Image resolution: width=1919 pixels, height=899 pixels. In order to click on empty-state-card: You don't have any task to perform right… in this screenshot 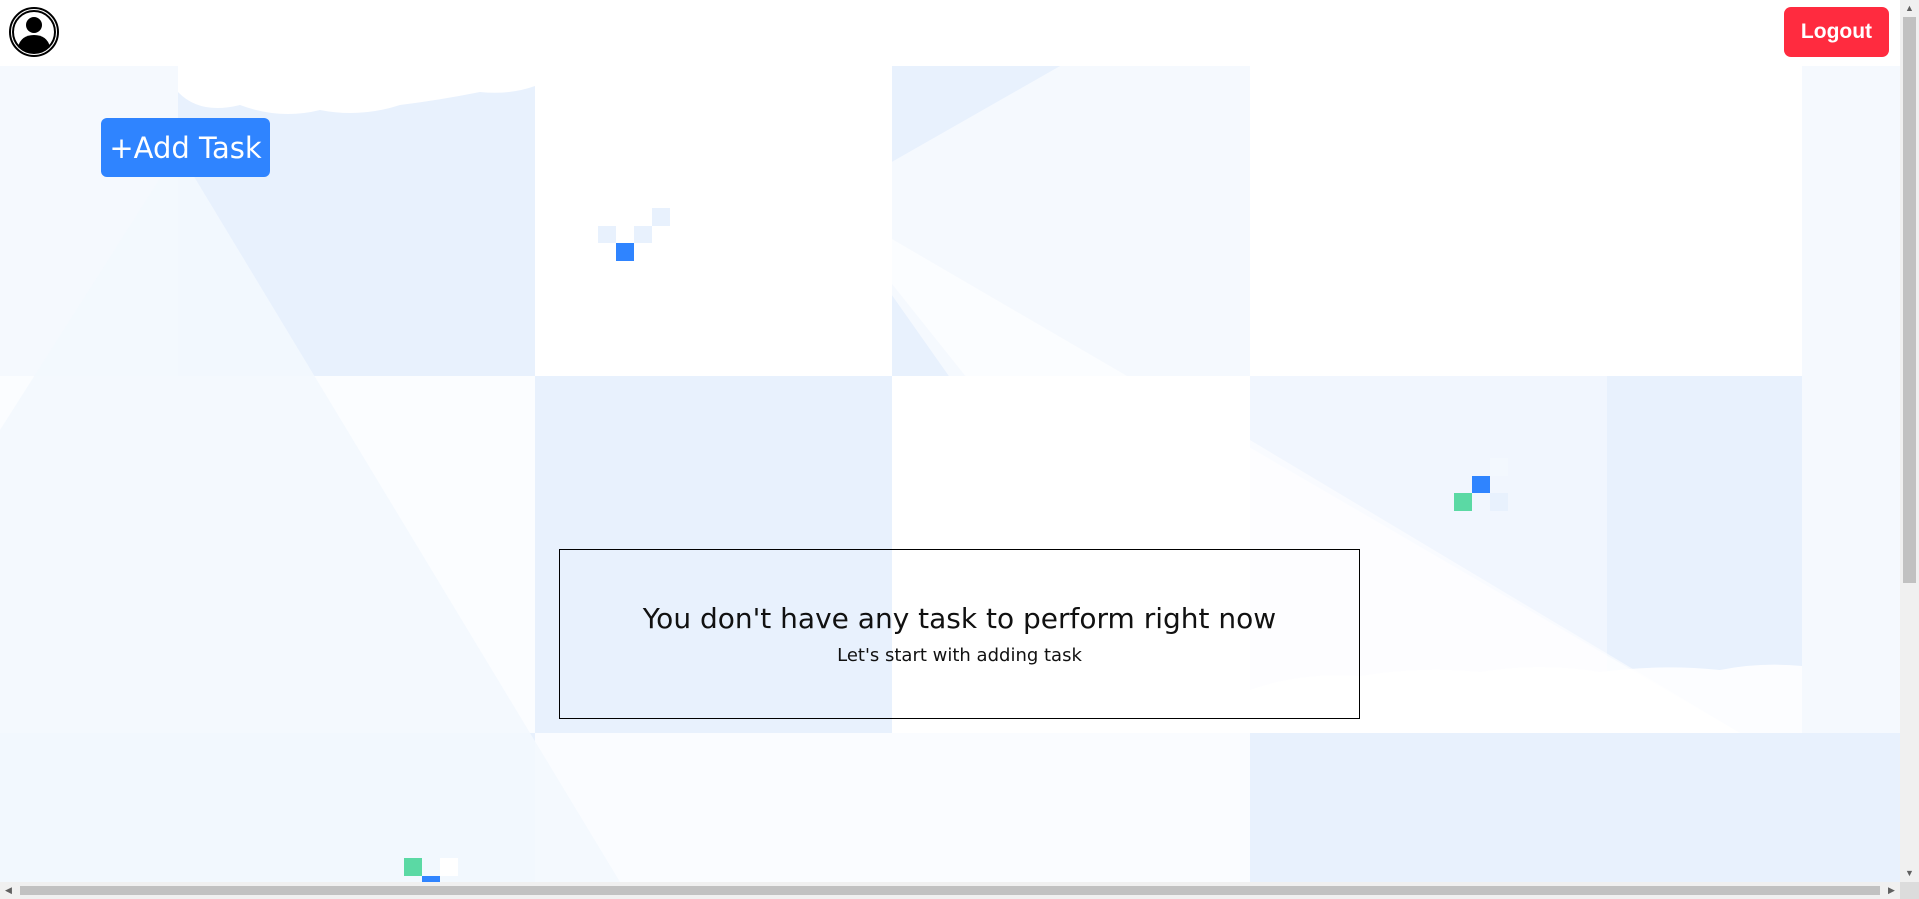, I will do `click(959, 634)`.